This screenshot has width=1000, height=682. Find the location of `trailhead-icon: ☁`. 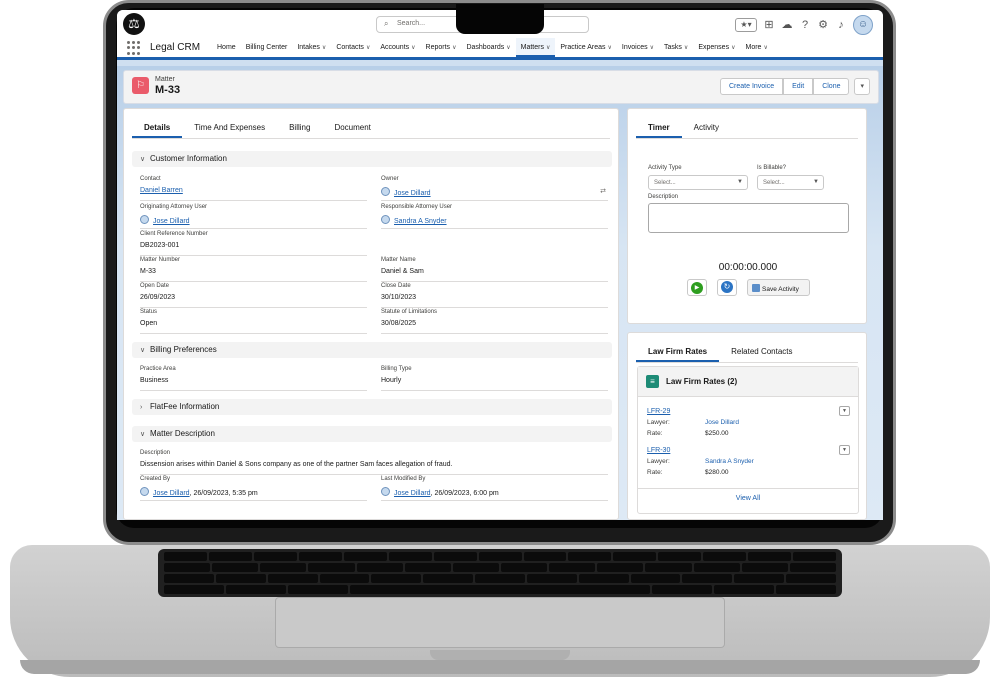

trailhead-icon: ☁ is located at coordinates (787, 25).